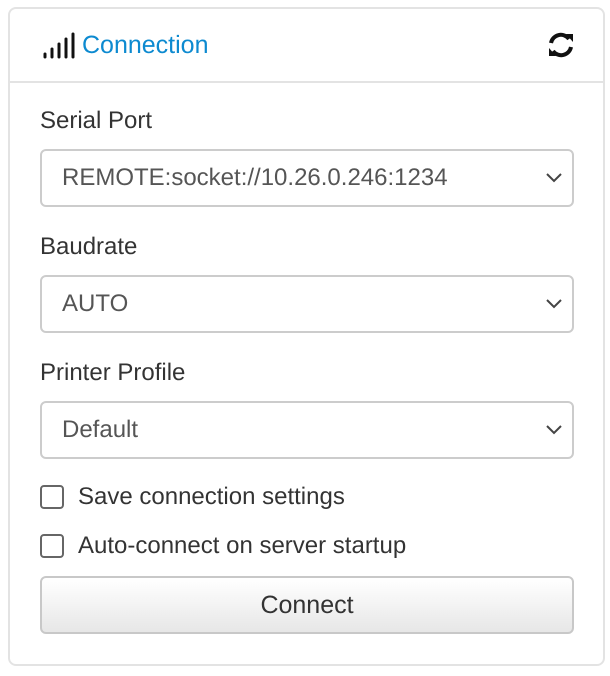 This screenshot has height=676, width=610. What do you see at coordinates (97, 121) in the screenshot?
I see `field-label: Serial Port` at bounding box center [97, 121].